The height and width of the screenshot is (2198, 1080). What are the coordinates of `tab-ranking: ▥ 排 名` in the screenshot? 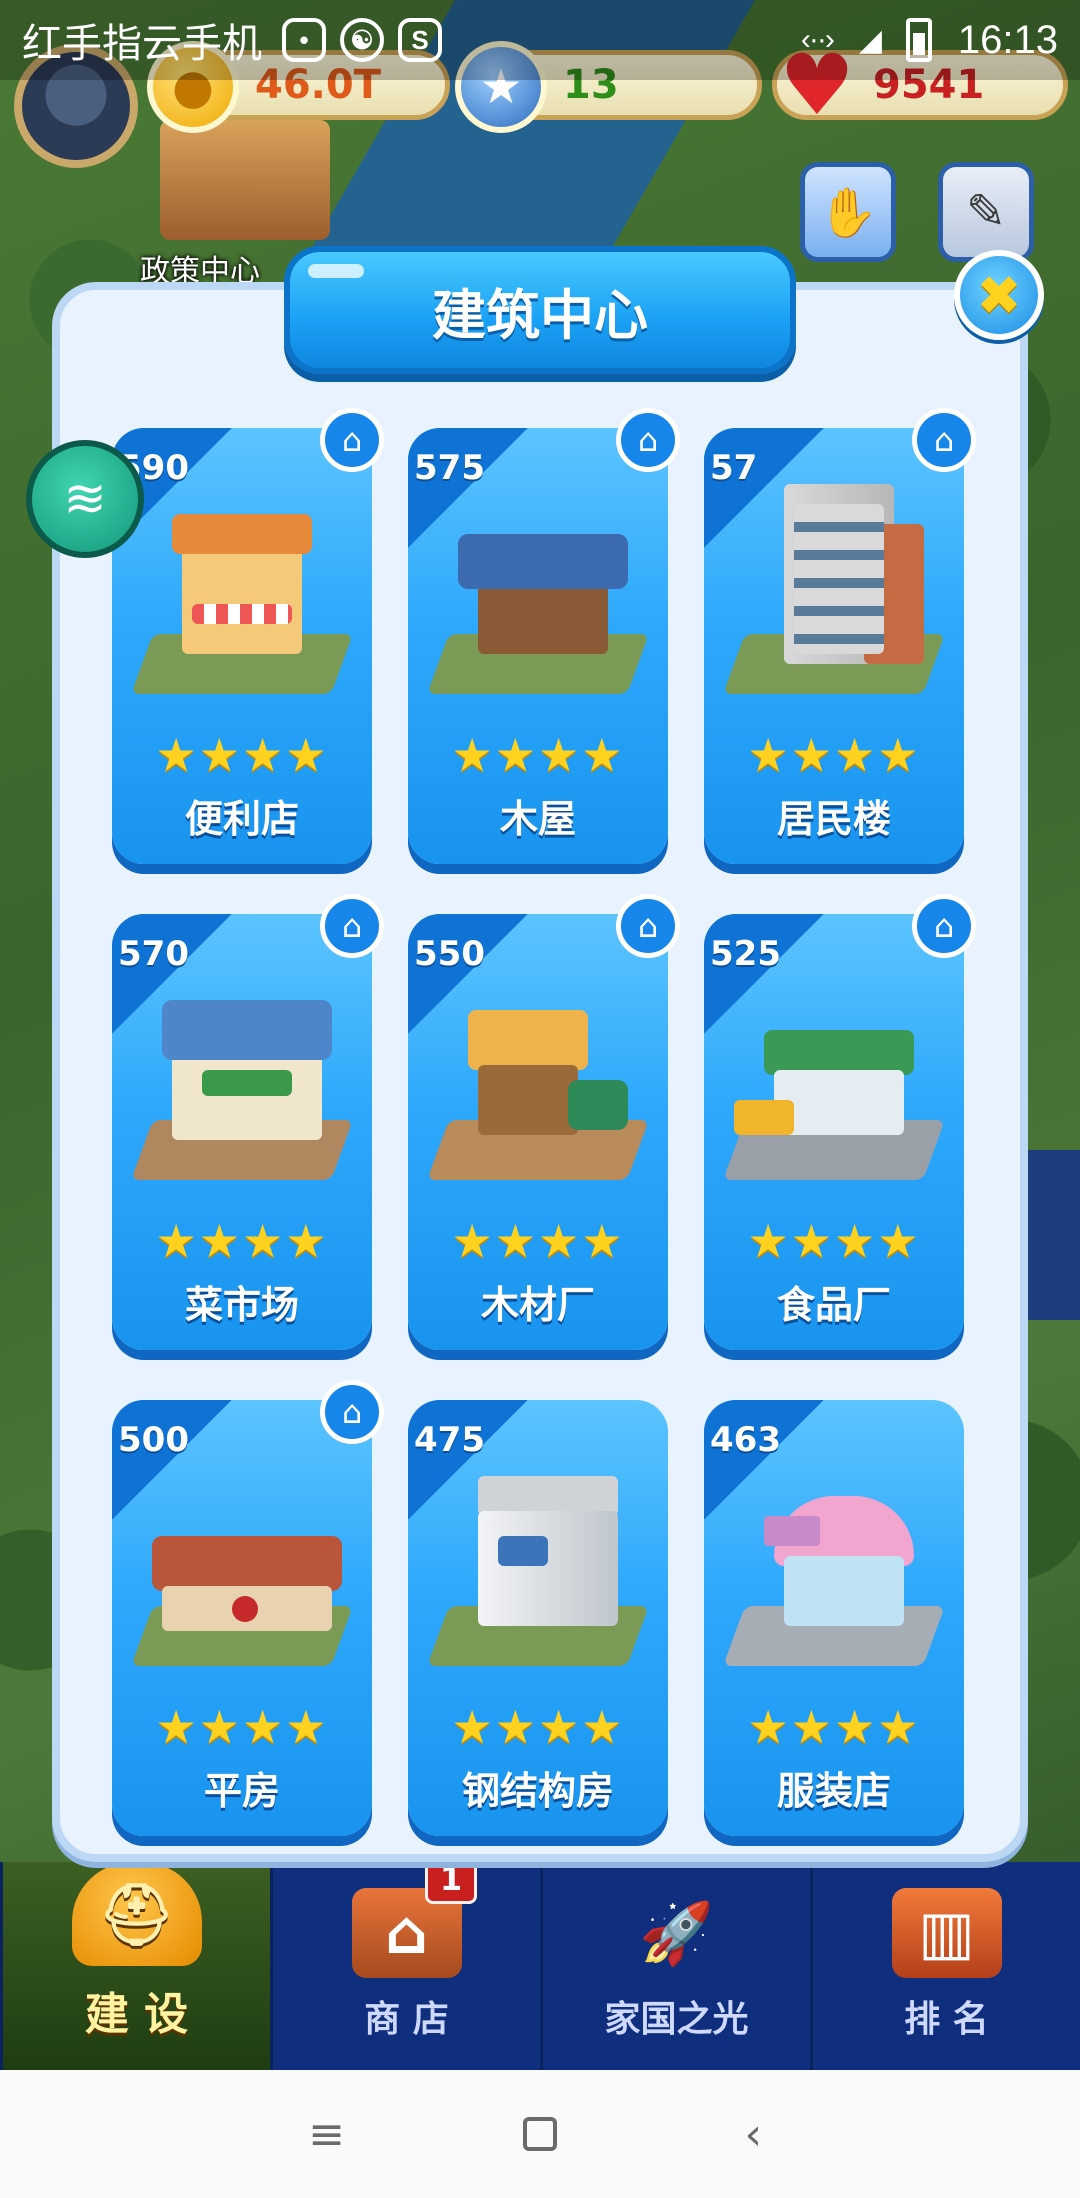 It's located at (945, 1966).